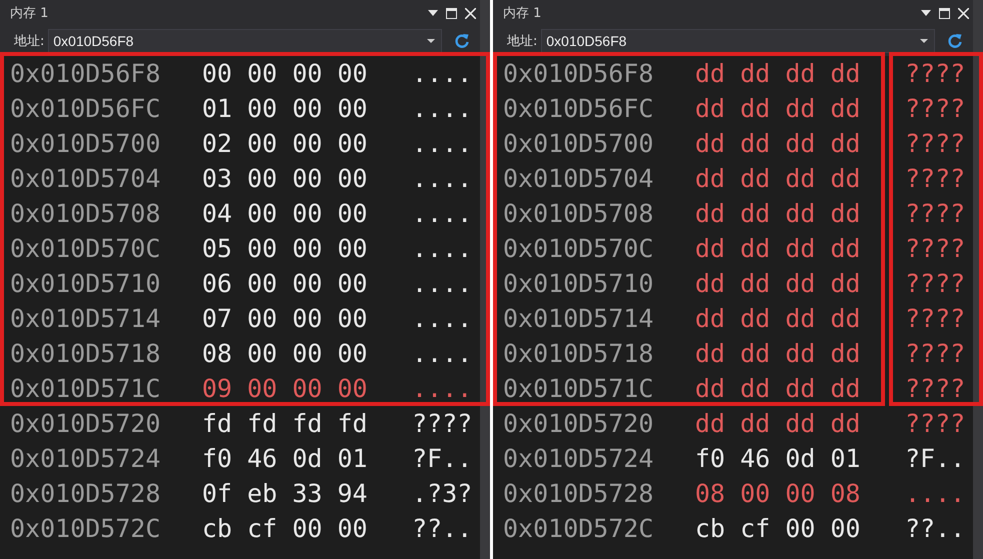  I want to click on ascii-text: .?3?, so click(442, 493).